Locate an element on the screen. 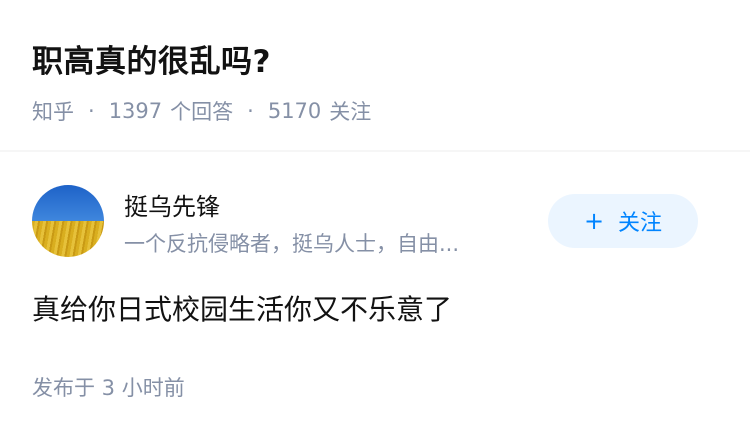 Image resolution: width=750 pixels, height=438 pixels. avatar-sky is located at coordinates (68, 203).